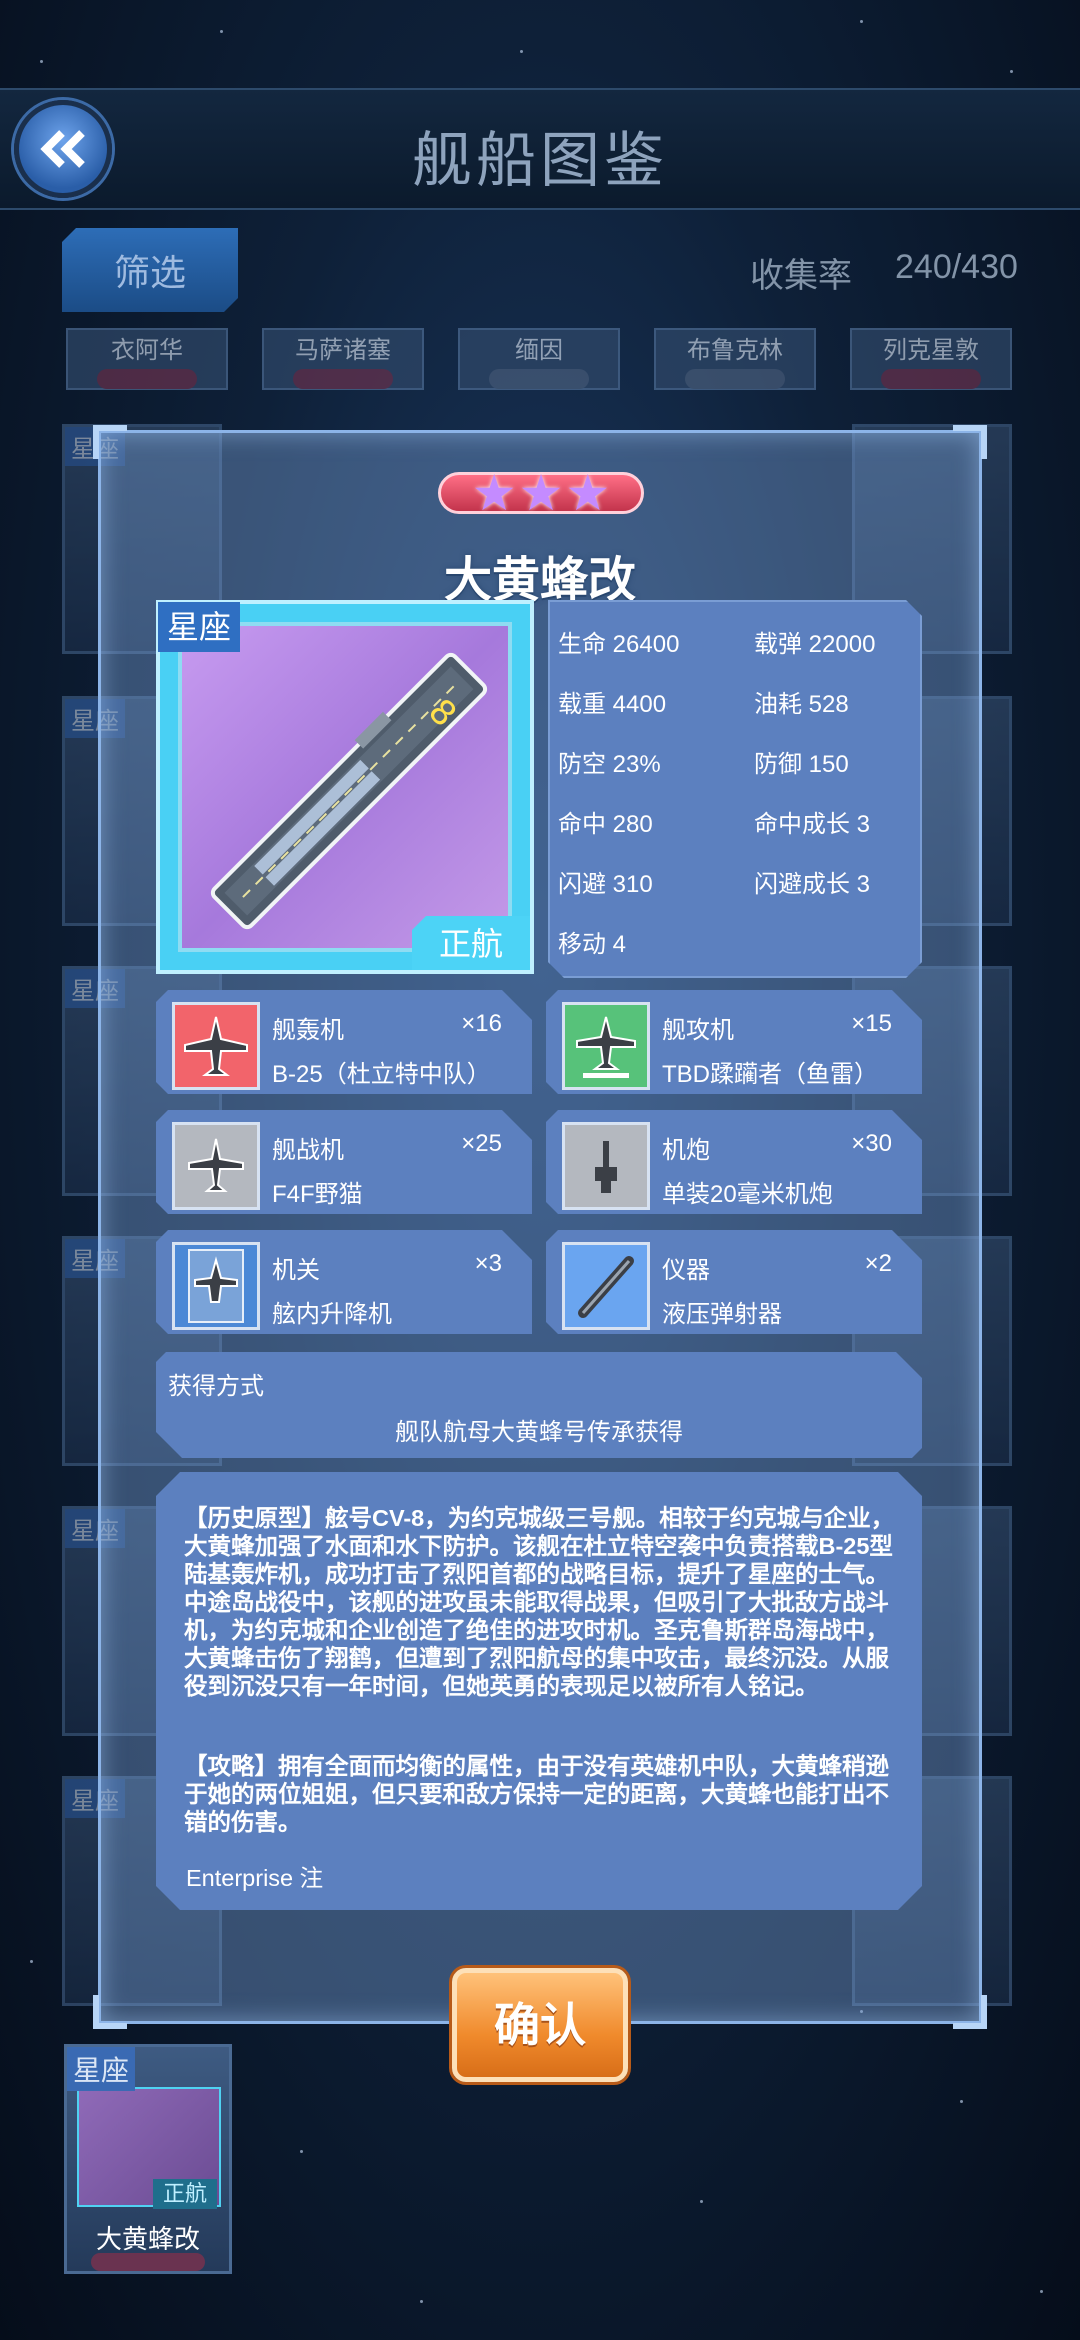 The height and width of the screenshot is (2340, 1080). Describe the element at coordinates (734, 1282) in the screenshot. I see `equipment-slot-instrument: 仪器 ×2 液压弹射器` at that location.